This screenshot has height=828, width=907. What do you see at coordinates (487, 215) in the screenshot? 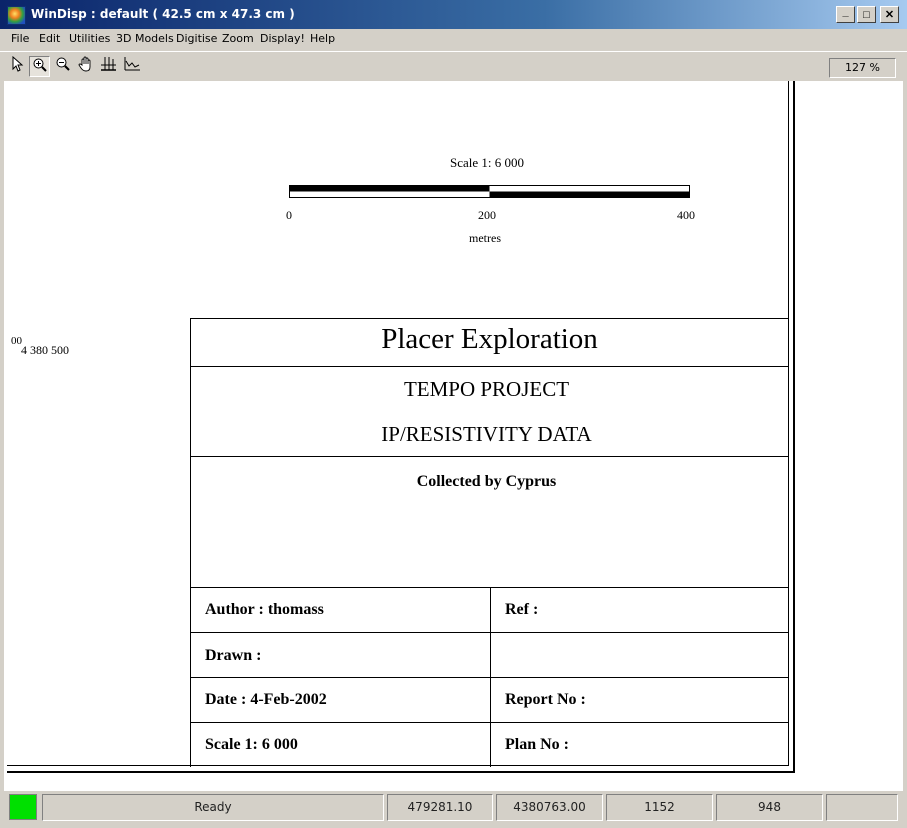
I see `scale-tick-200: 200` at bounding box center [487, 215].